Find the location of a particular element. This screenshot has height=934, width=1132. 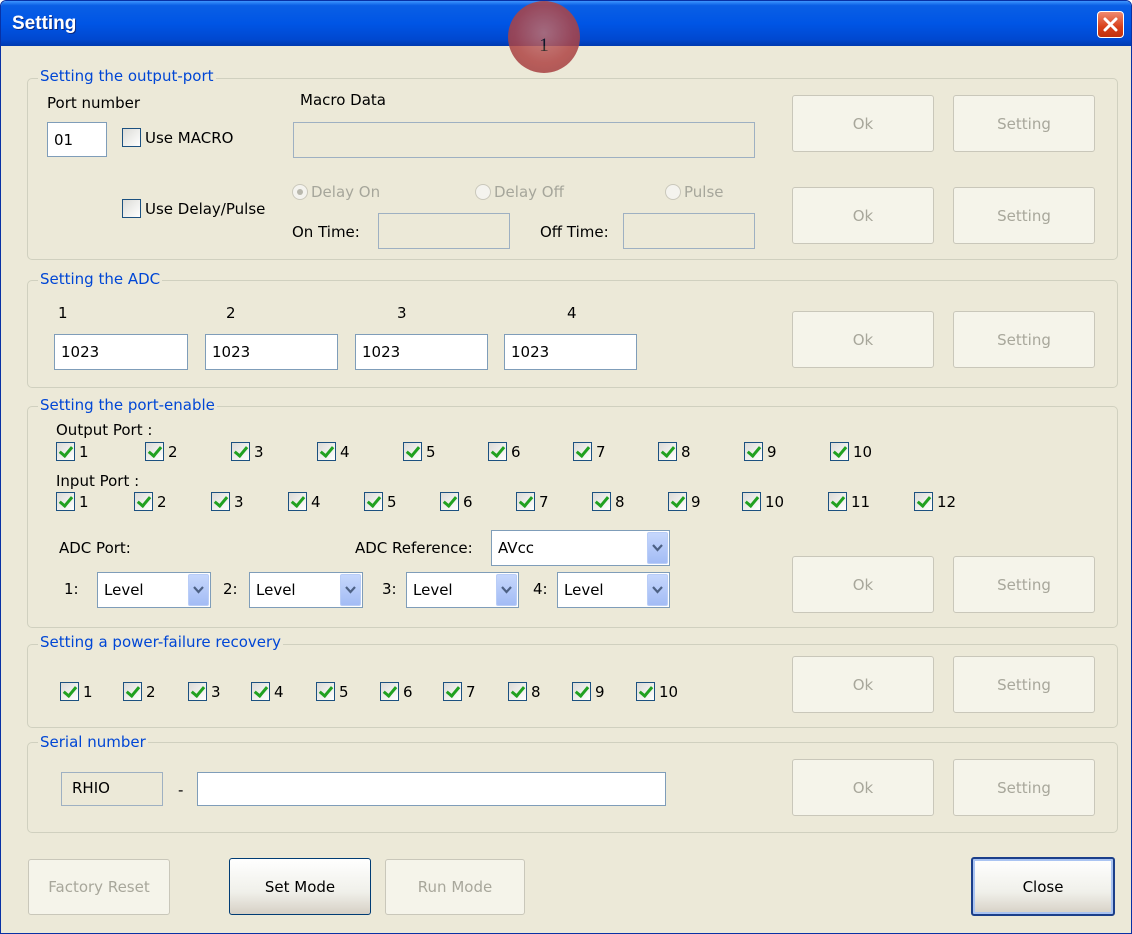

annotation-marker-label: 1 is located at coordinates (544, 45).